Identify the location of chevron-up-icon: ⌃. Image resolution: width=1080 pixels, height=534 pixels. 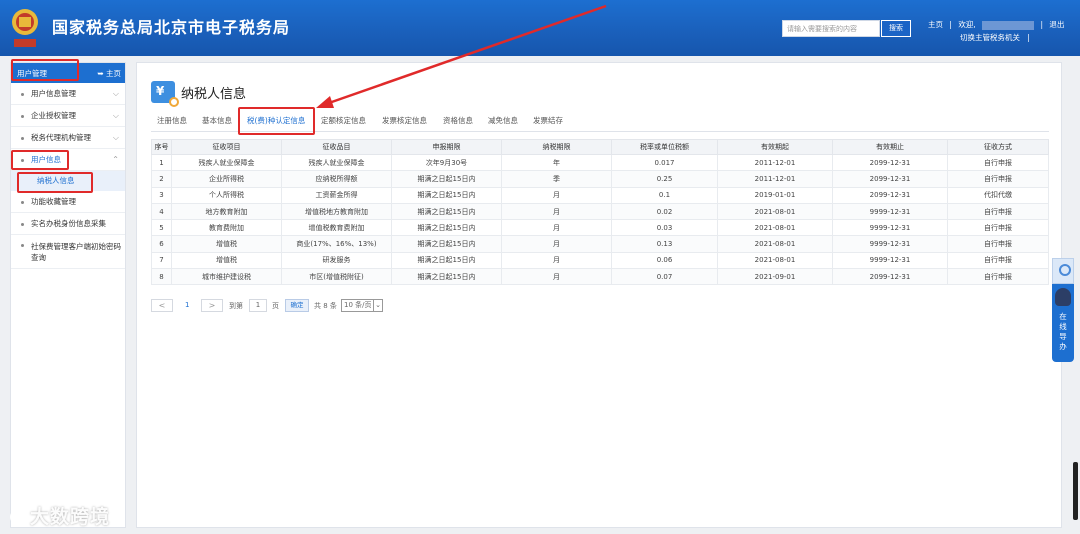
(115, 159).